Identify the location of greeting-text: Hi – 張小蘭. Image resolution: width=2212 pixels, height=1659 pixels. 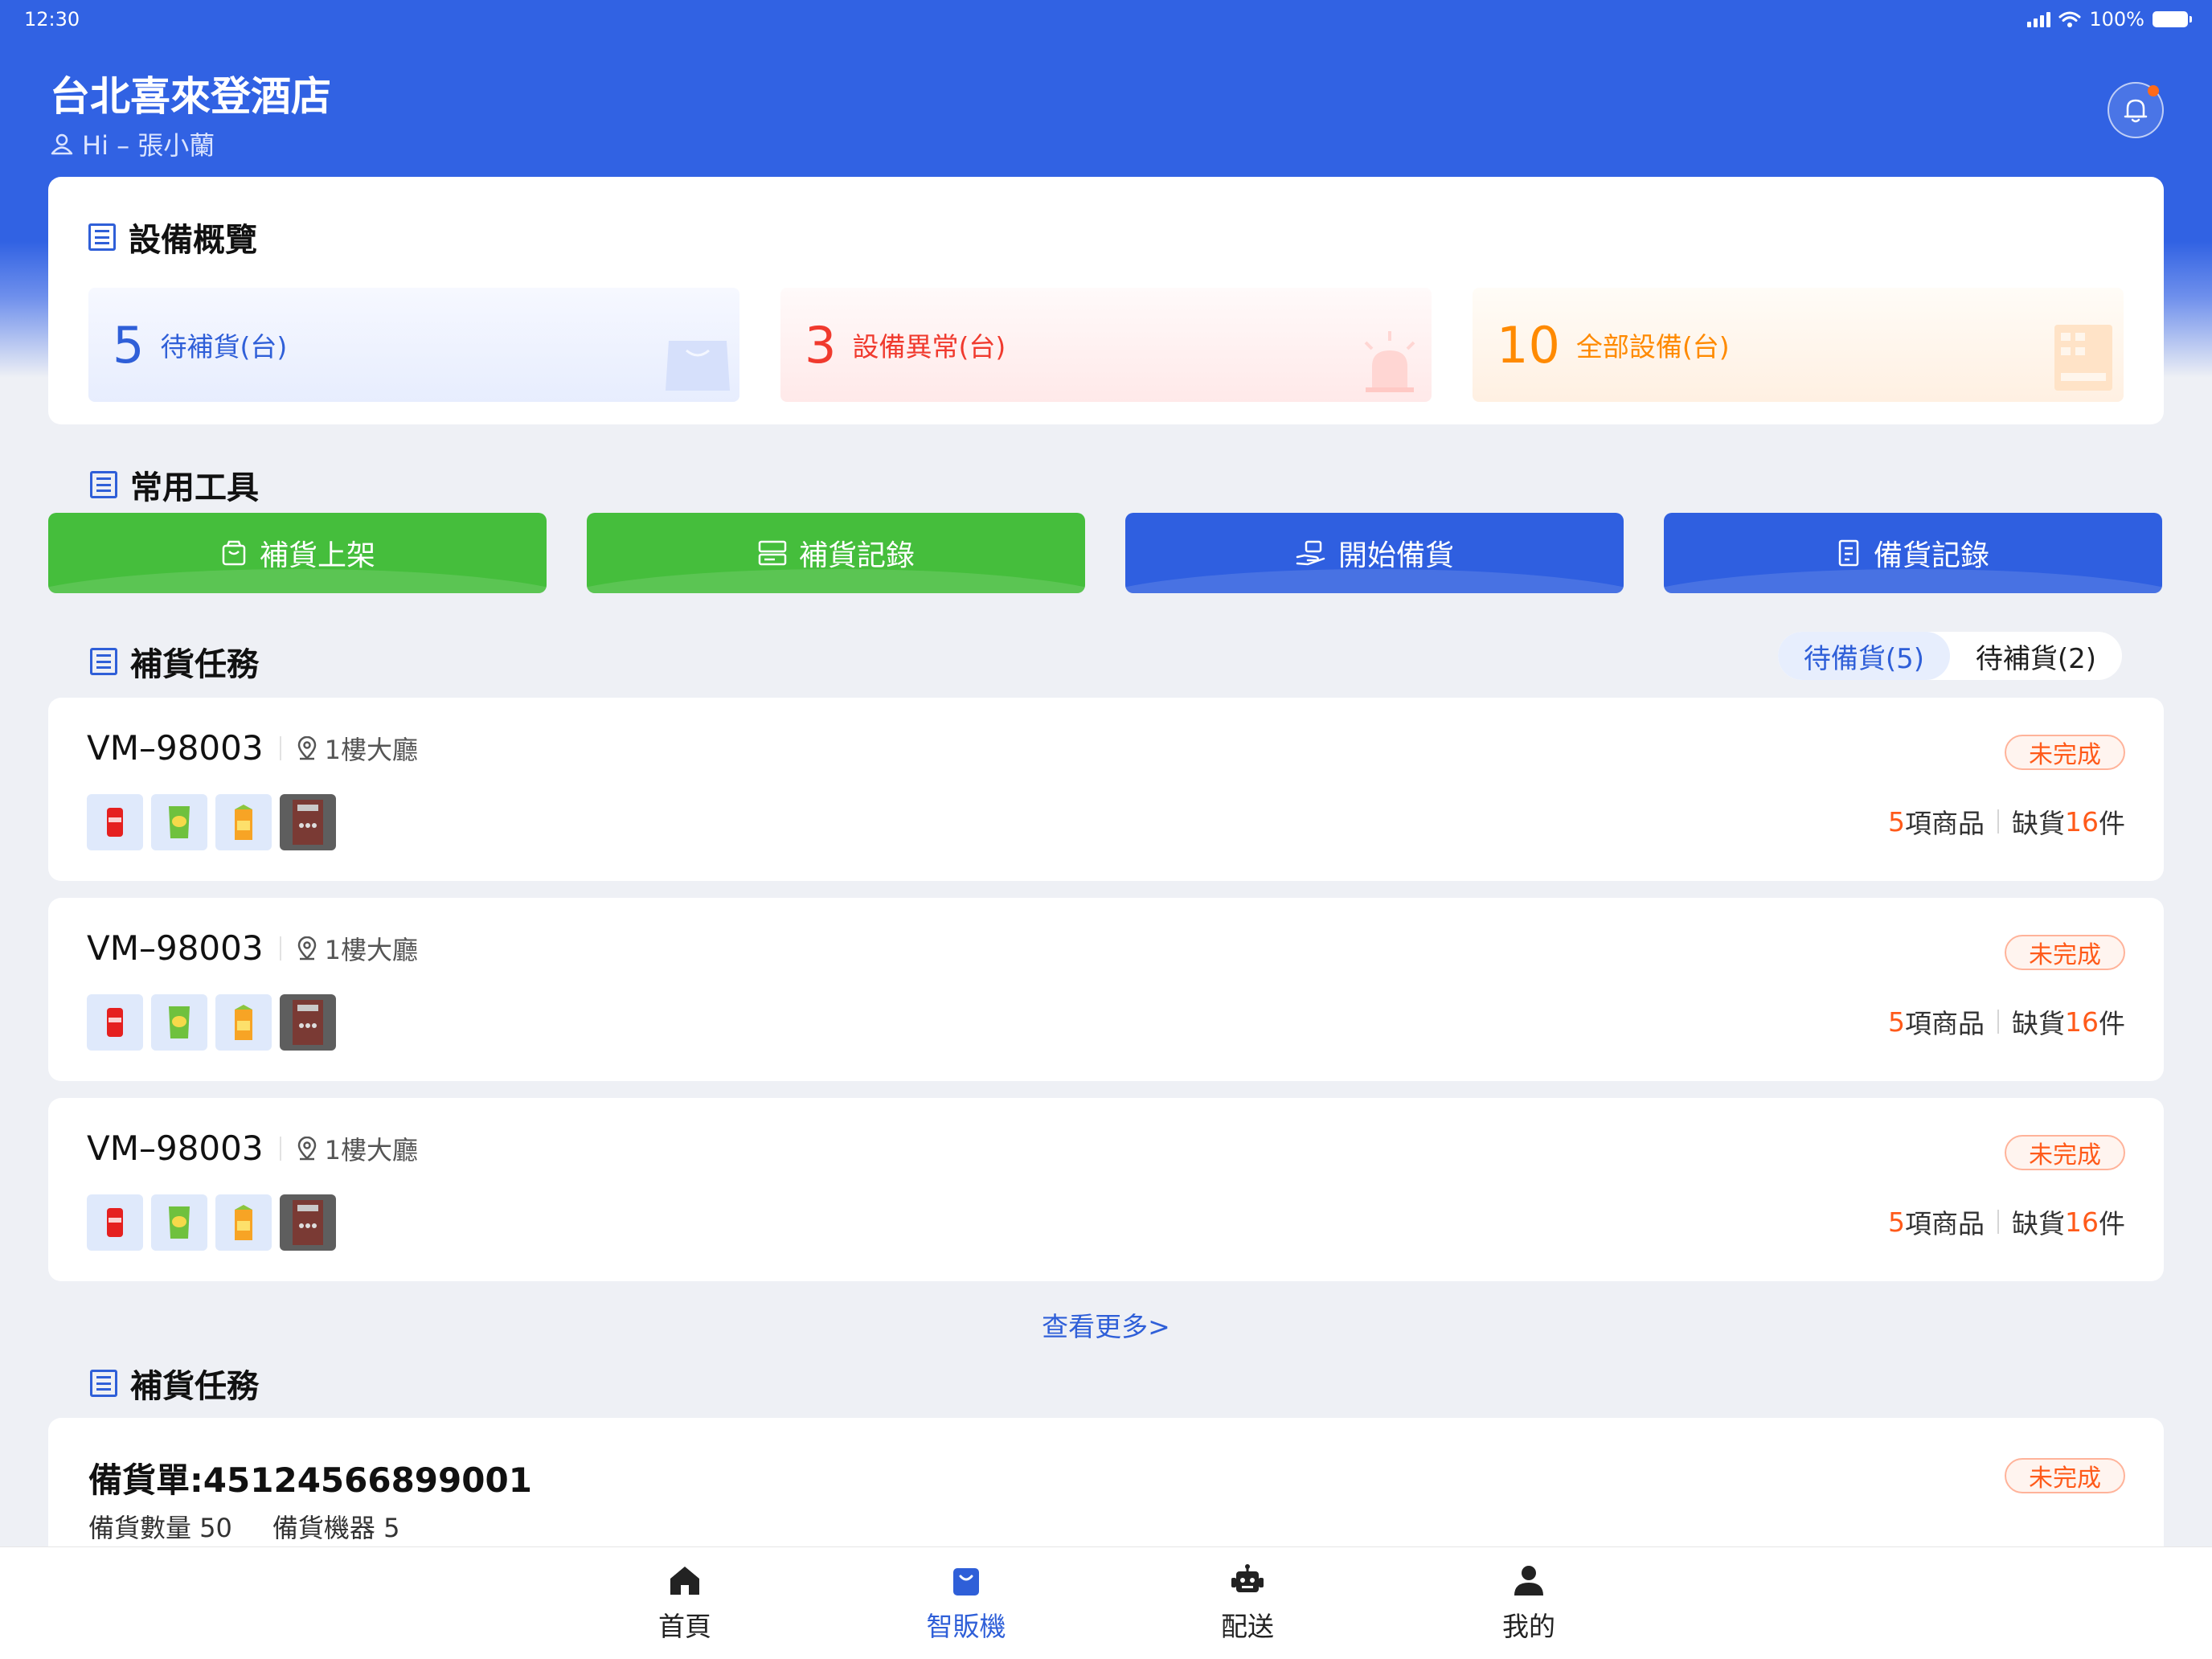
(148, 145).